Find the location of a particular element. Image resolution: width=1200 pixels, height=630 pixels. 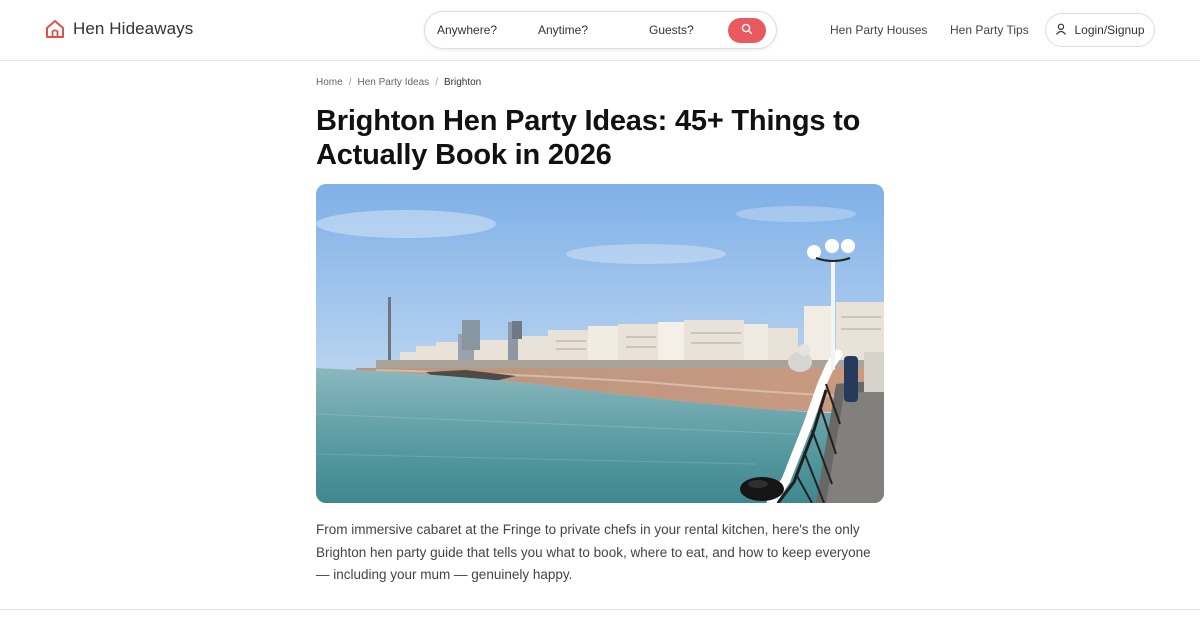

divider is located at coordinates (600, 609).